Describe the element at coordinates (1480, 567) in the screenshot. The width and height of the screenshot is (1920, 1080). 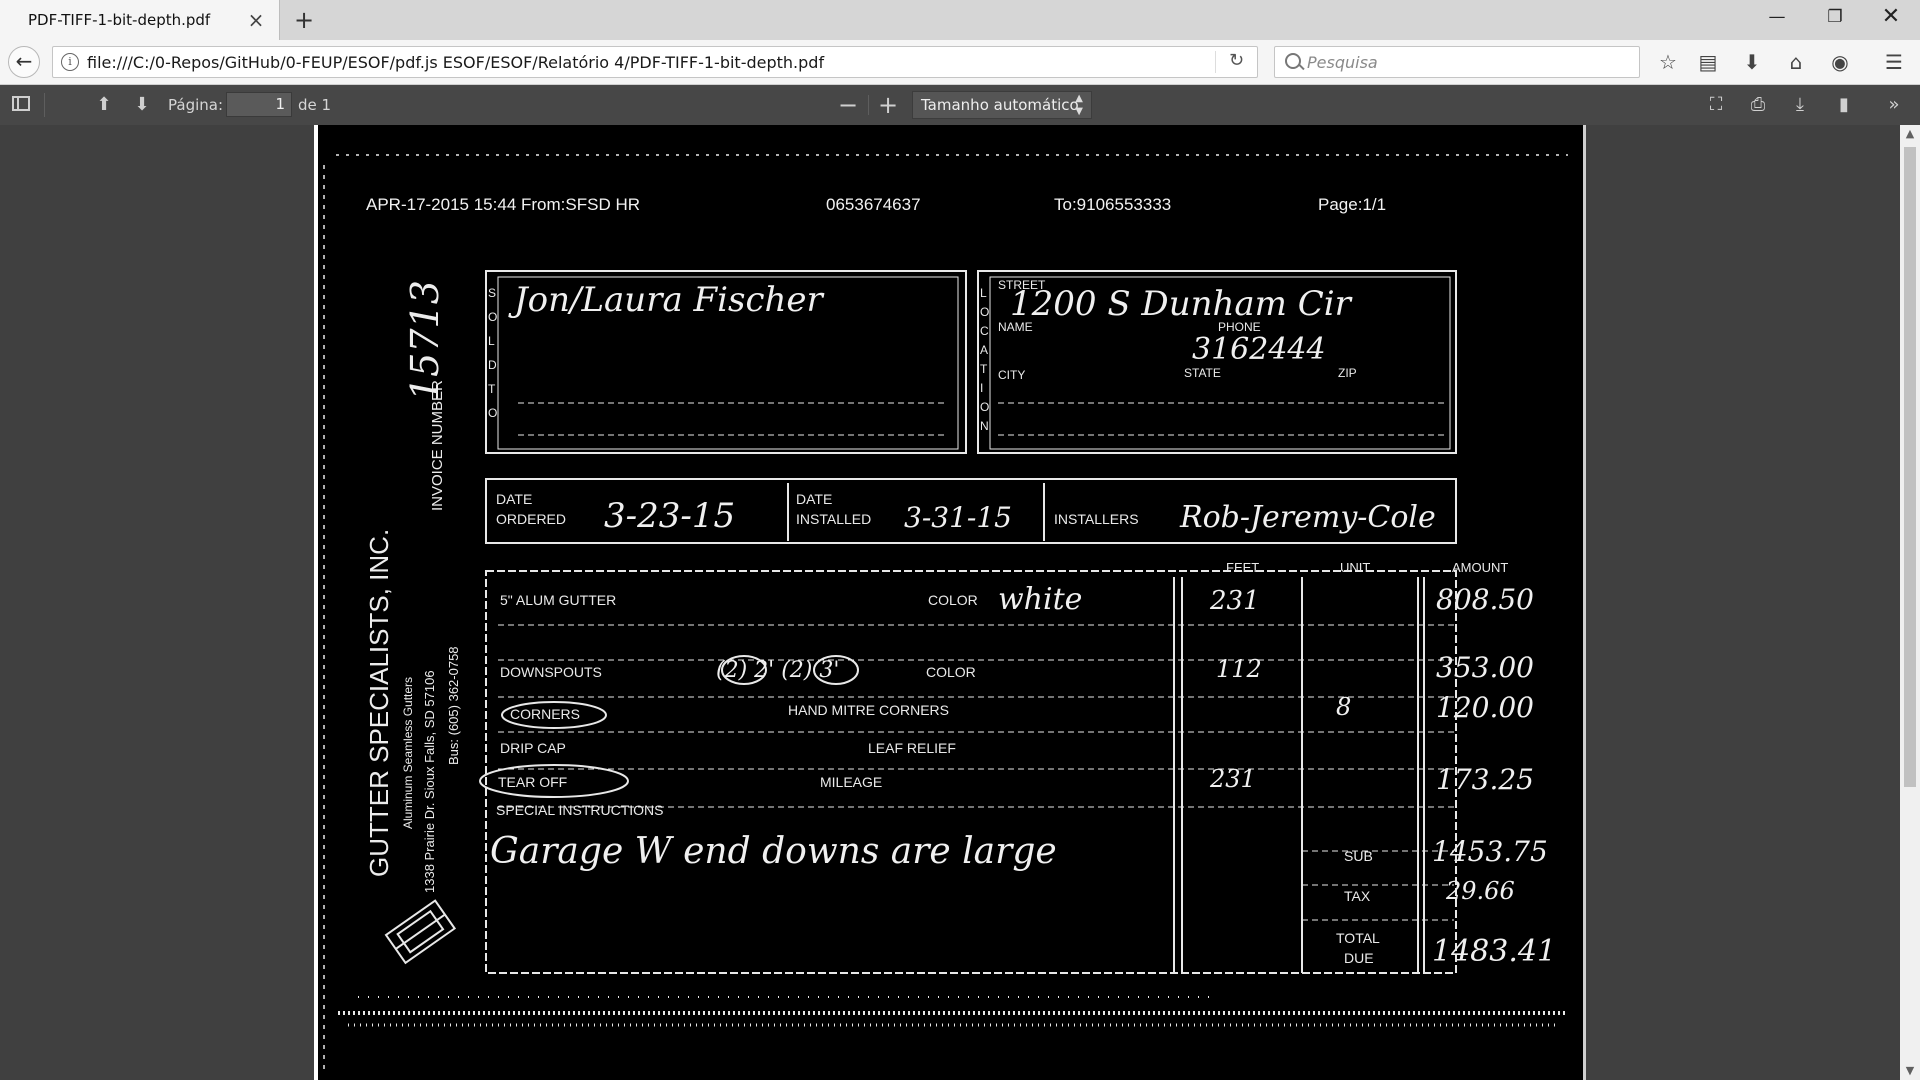
I see `amount-column-header: AMOUNT` at that location.